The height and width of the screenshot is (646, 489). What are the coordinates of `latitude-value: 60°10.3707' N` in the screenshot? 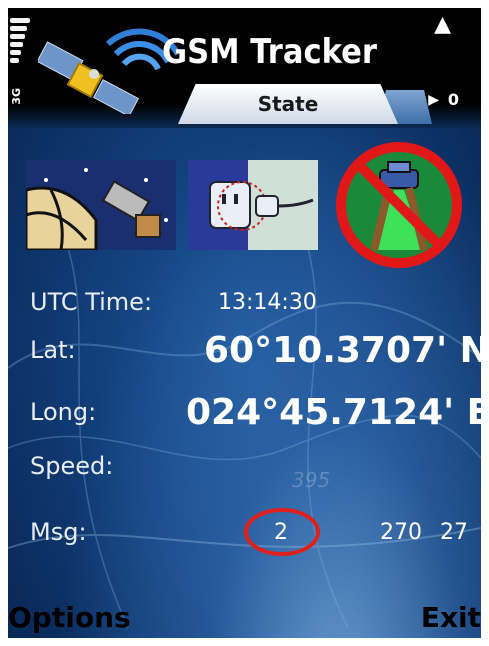 It's located at (342, 350).